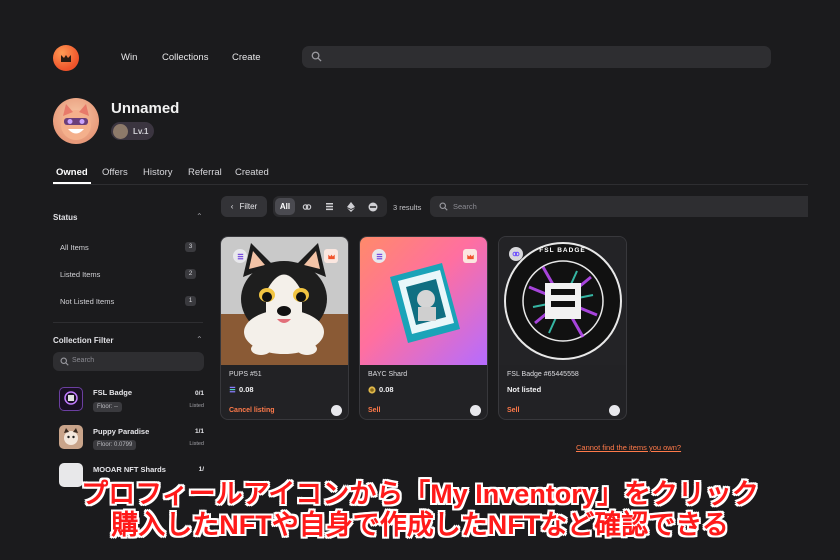 The width and height of the screenshot is (840, 560). What do you see at coordinates (76, 121) in the screenshot?
I see `avatar` at bounding box center [76, 121].